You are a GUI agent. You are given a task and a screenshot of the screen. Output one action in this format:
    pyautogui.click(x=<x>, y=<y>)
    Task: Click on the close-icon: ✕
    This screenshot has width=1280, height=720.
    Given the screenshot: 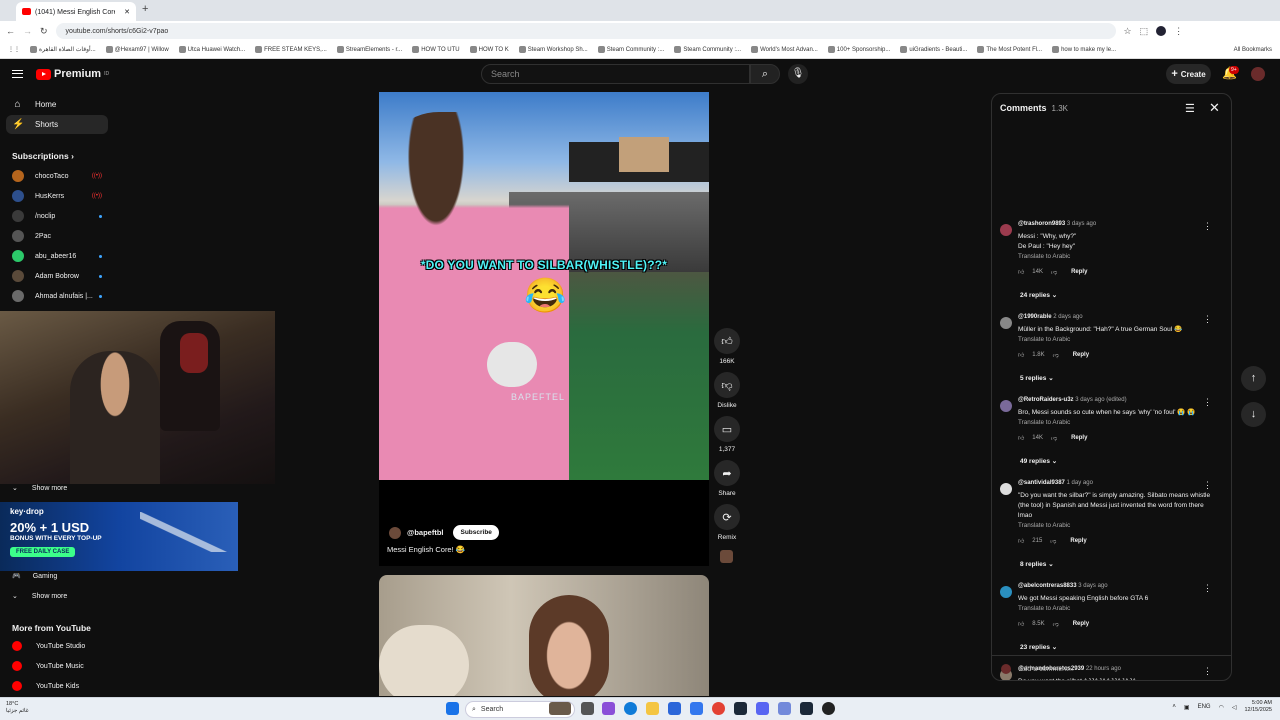 What is the action you would take?
    pyautogui.click(x=1214, y=108)
    